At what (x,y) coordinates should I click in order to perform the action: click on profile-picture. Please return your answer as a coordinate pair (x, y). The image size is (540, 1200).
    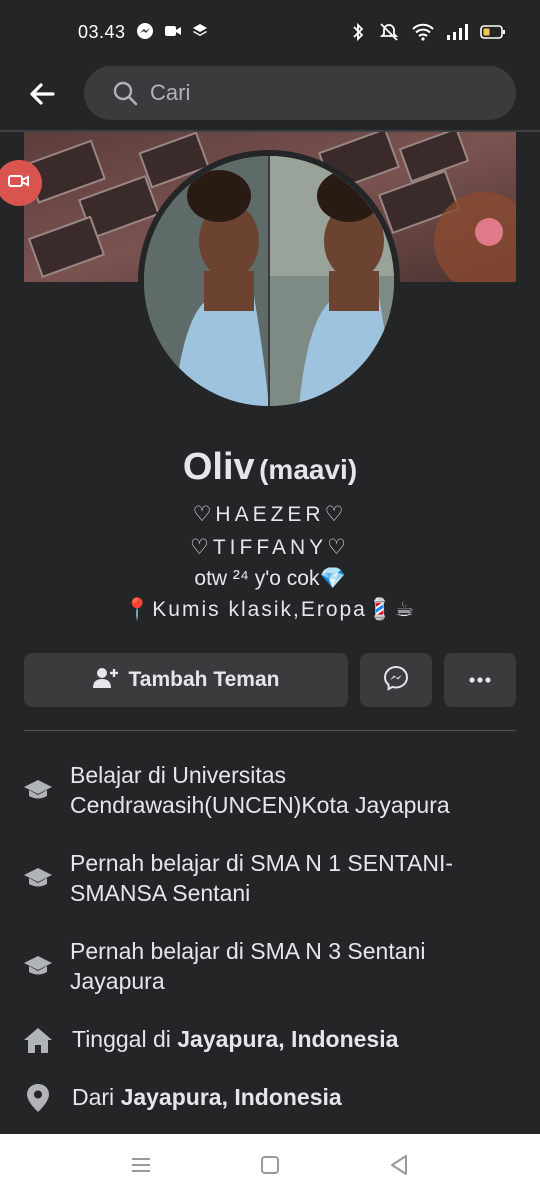
    Looking at the image, I should click on (269, 281).